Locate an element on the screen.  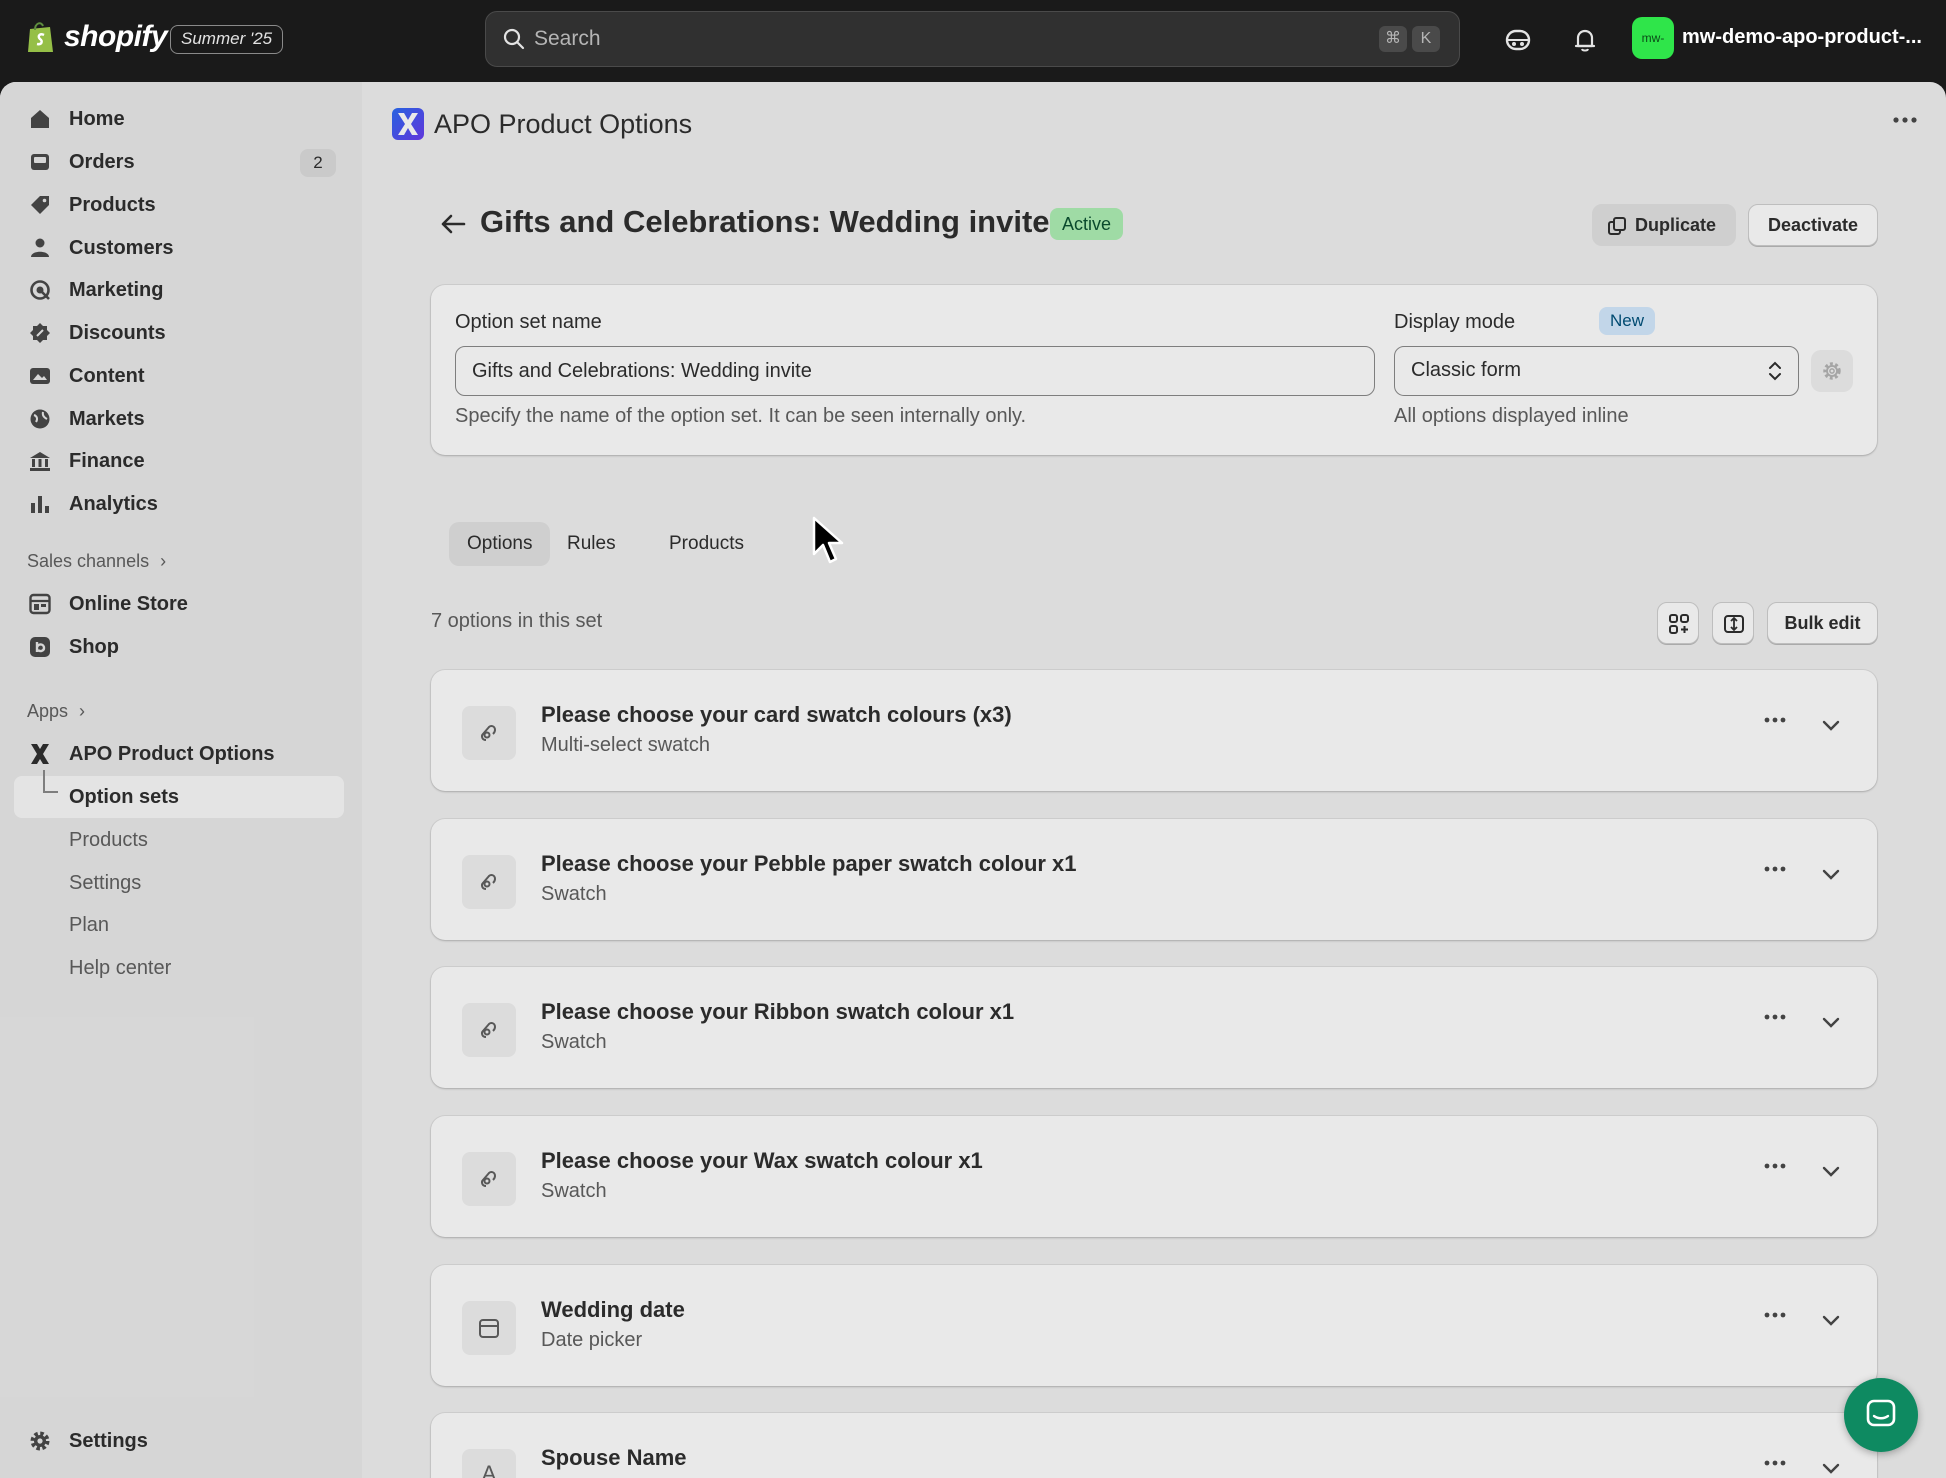
duplicate-icon is located at coordinates (1617, 226).